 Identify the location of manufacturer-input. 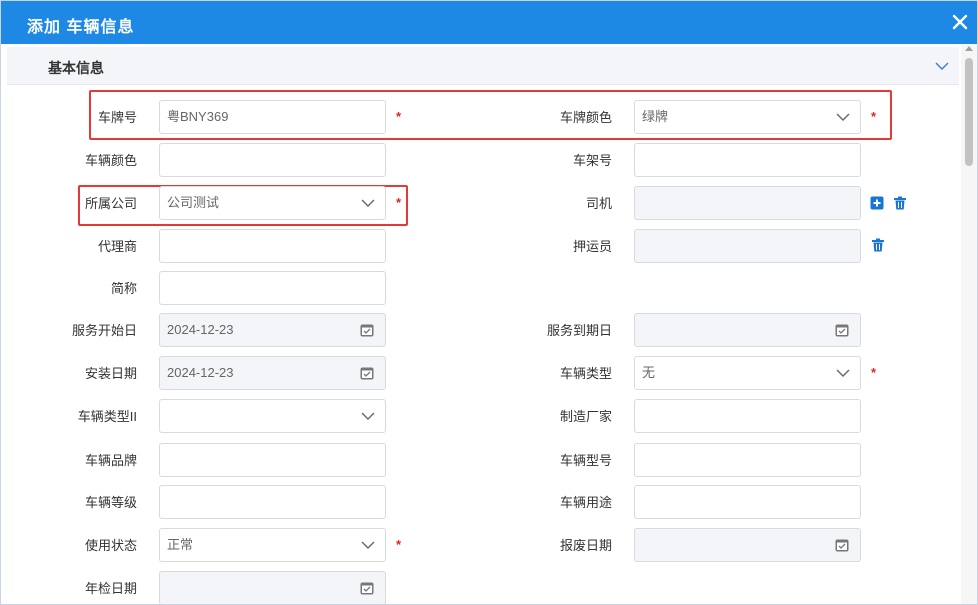
(747, 416).